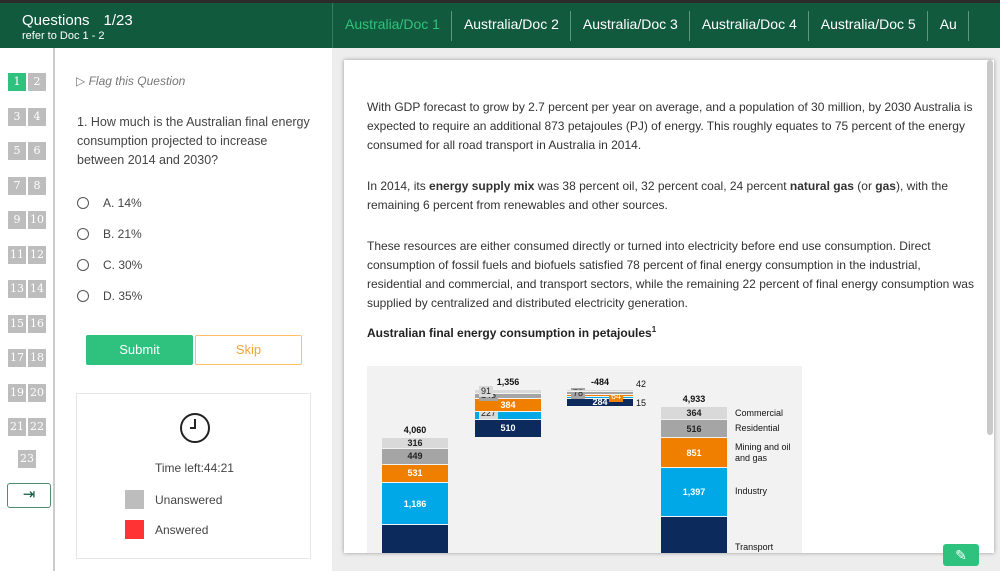 Image resolution: width=1000 pixels, height=571 pixels. Describe the element at coordinates (17, 254) in the screenshot. I see `question-nav-11: 11` at that location.